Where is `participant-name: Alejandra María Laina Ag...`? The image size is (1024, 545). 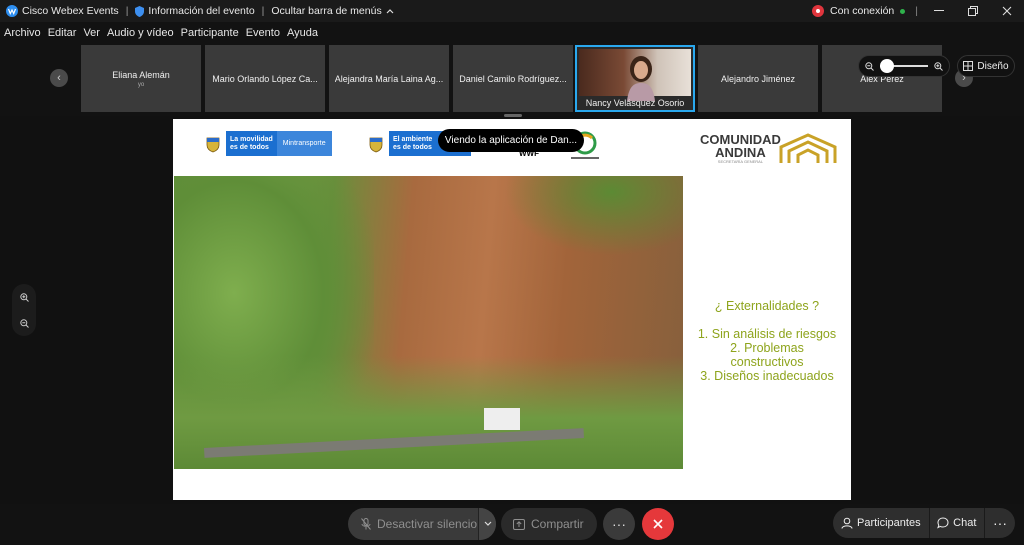 participant-name: Alejandra María Laina Ag... is located at coordinates (389, 78).